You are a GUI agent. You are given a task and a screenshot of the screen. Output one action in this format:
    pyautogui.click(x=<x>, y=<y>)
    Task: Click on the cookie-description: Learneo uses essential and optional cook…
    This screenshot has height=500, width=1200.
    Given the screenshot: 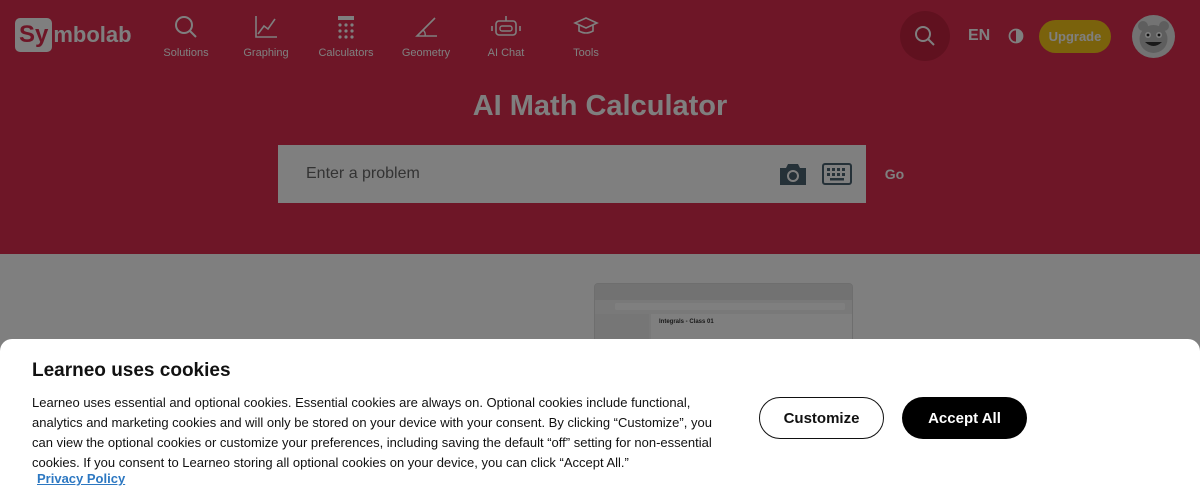 What is the action you would take?
    pyautogui.click(x=372, y=432)
    